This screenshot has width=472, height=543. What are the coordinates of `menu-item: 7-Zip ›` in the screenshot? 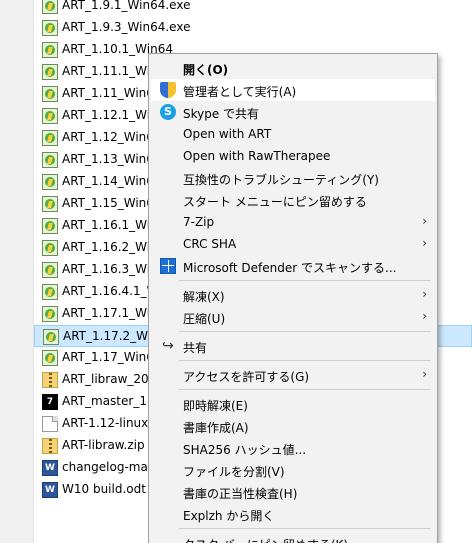 It's located at (293, 222).